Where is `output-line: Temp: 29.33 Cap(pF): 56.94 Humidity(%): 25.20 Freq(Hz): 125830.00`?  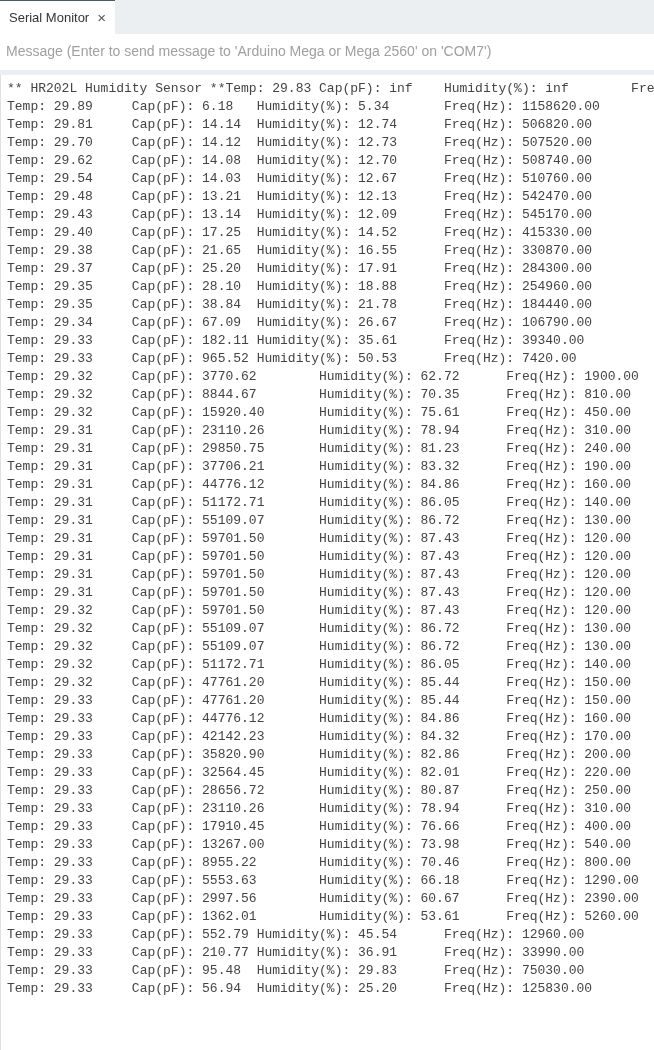
output-line: Temp: 29.33 Cap(pF): 56.94 Humidity(%): 25.20 Freq(Hz): 125830.00 is located at coordinates (300, 989).